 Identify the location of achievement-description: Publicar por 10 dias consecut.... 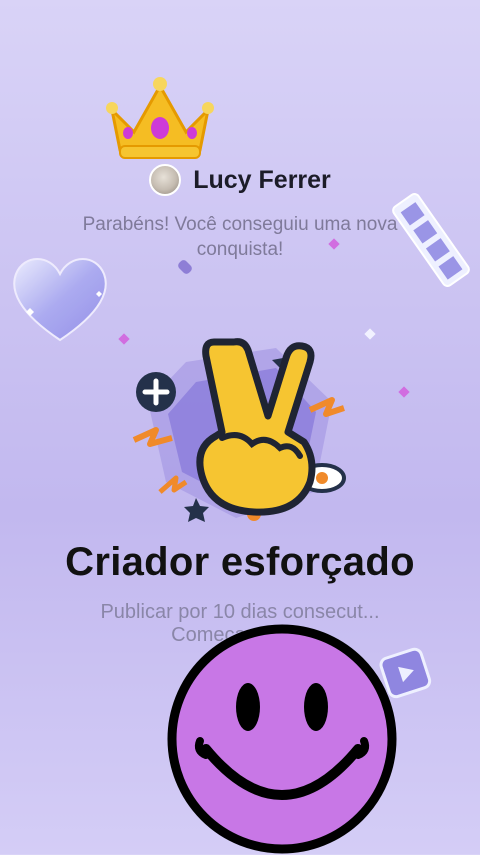
(240, 612).